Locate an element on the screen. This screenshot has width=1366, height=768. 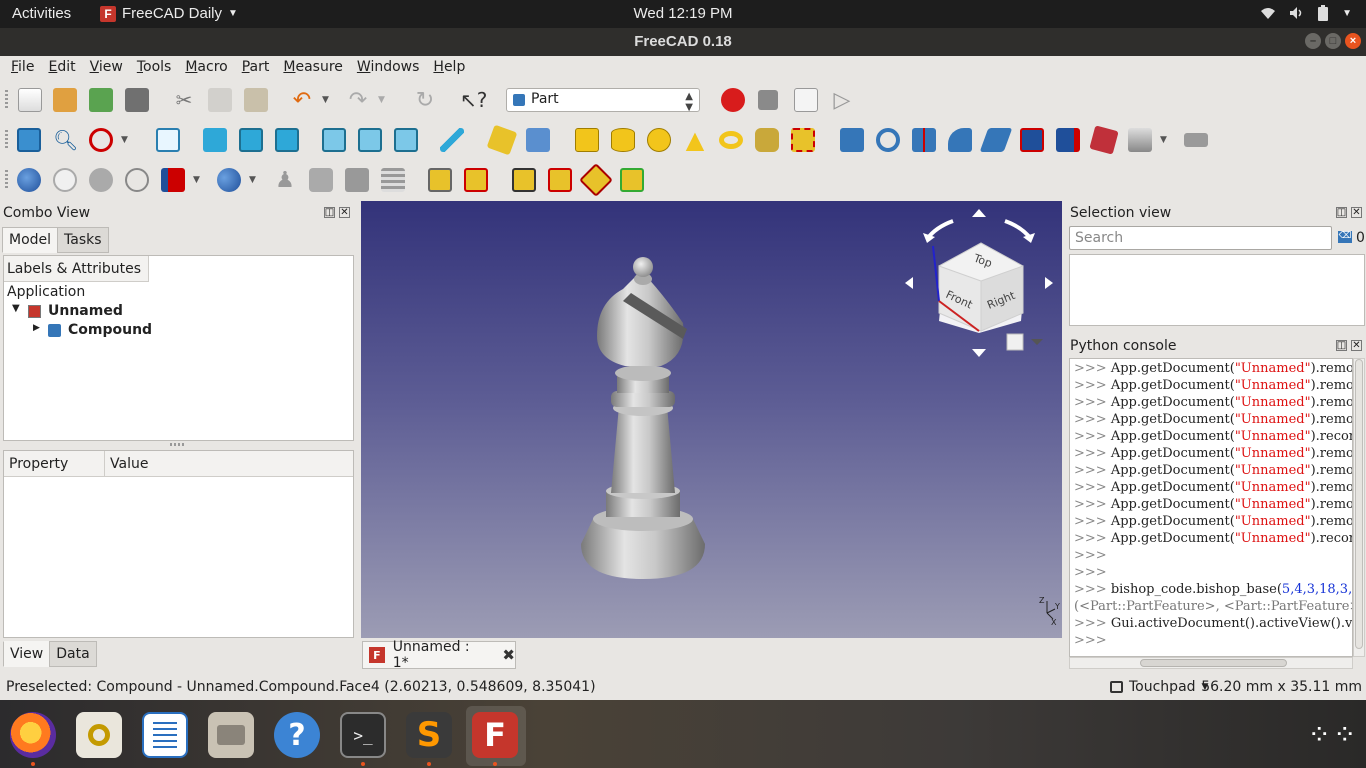
close-button: × is located at coordinates (1353, 41).